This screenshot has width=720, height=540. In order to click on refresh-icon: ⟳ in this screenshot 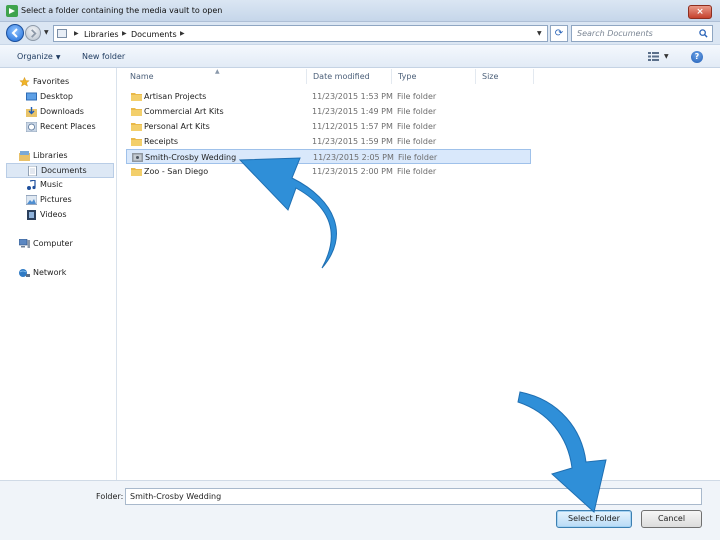, I will do `click(559, 33)`.